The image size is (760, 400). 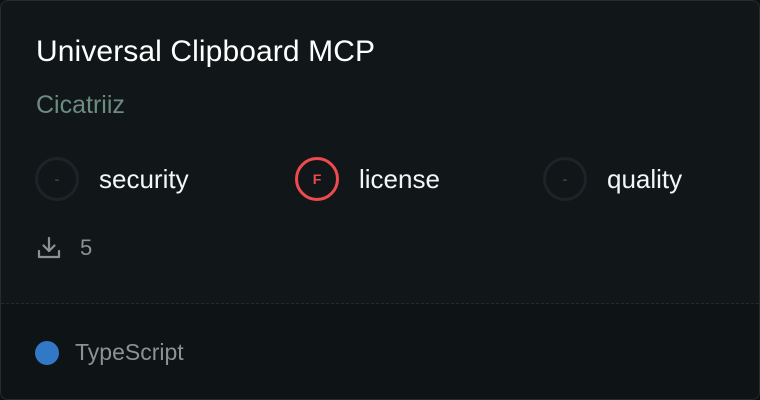 I want to click on security-grade-badge: -, so click(x=57, y=179).